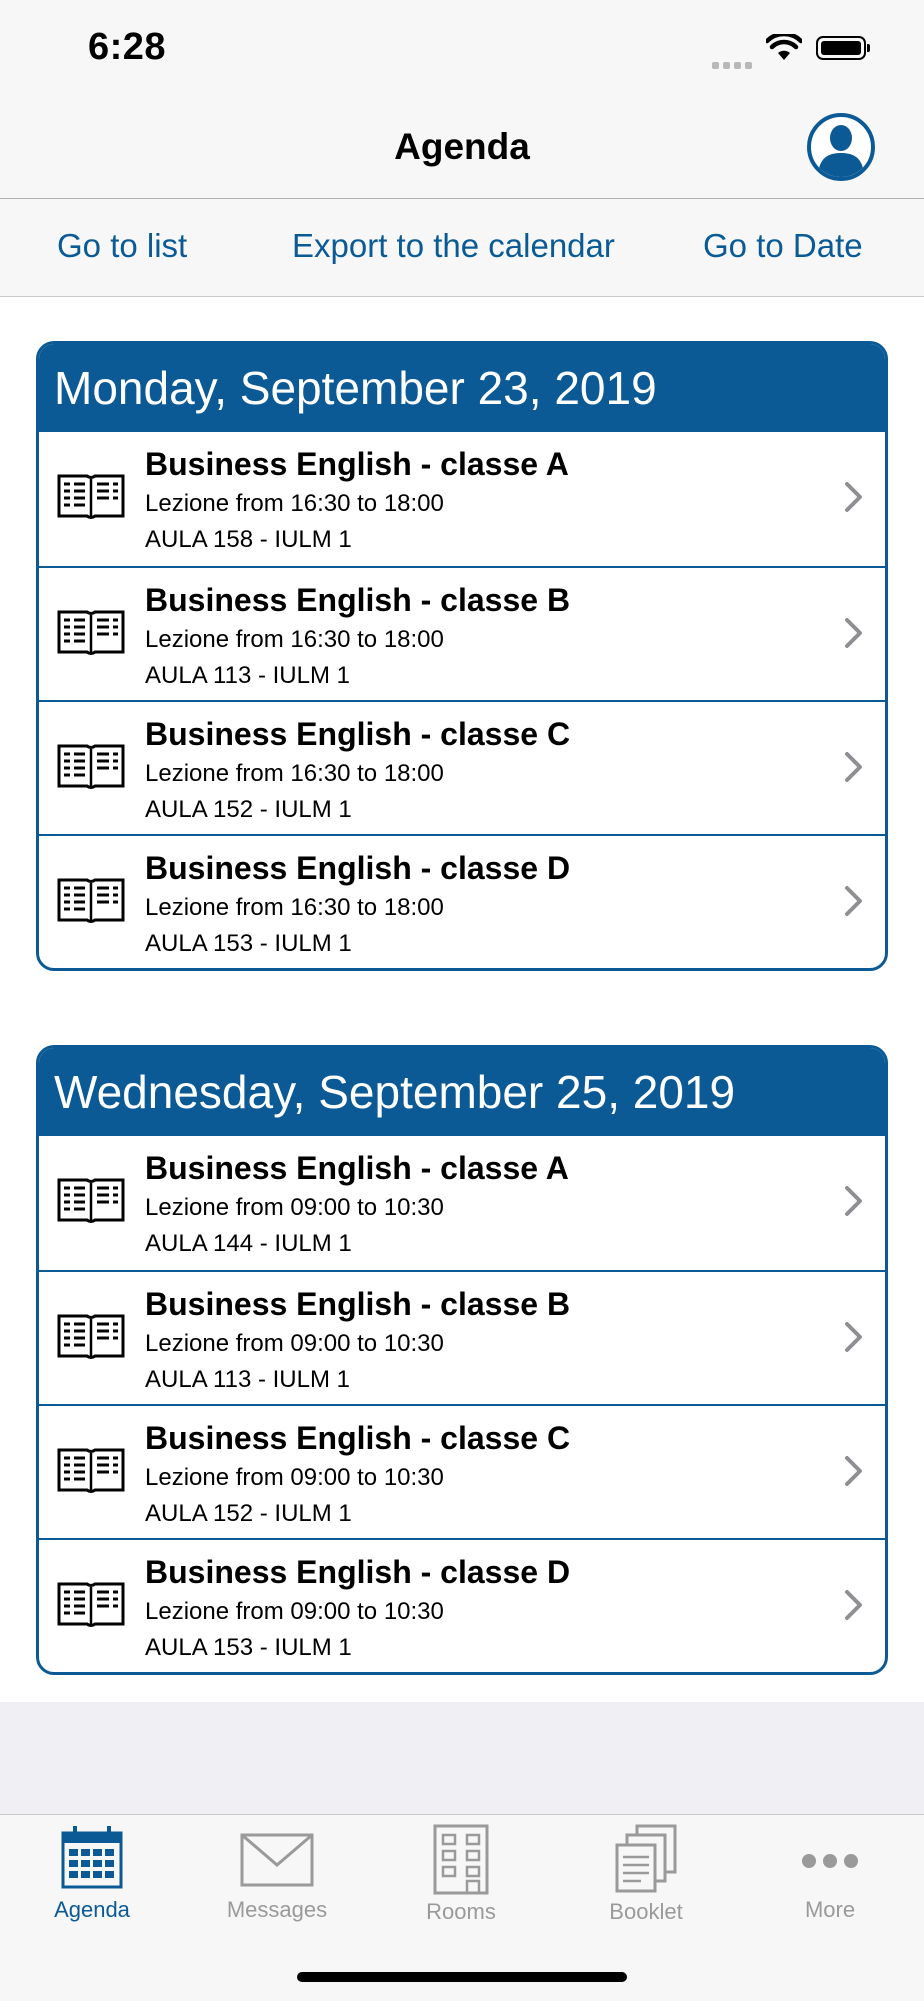 This screenshot has height=2001, width=924. I want to click on tab-booklet: Booklet, so click(646, 1874).